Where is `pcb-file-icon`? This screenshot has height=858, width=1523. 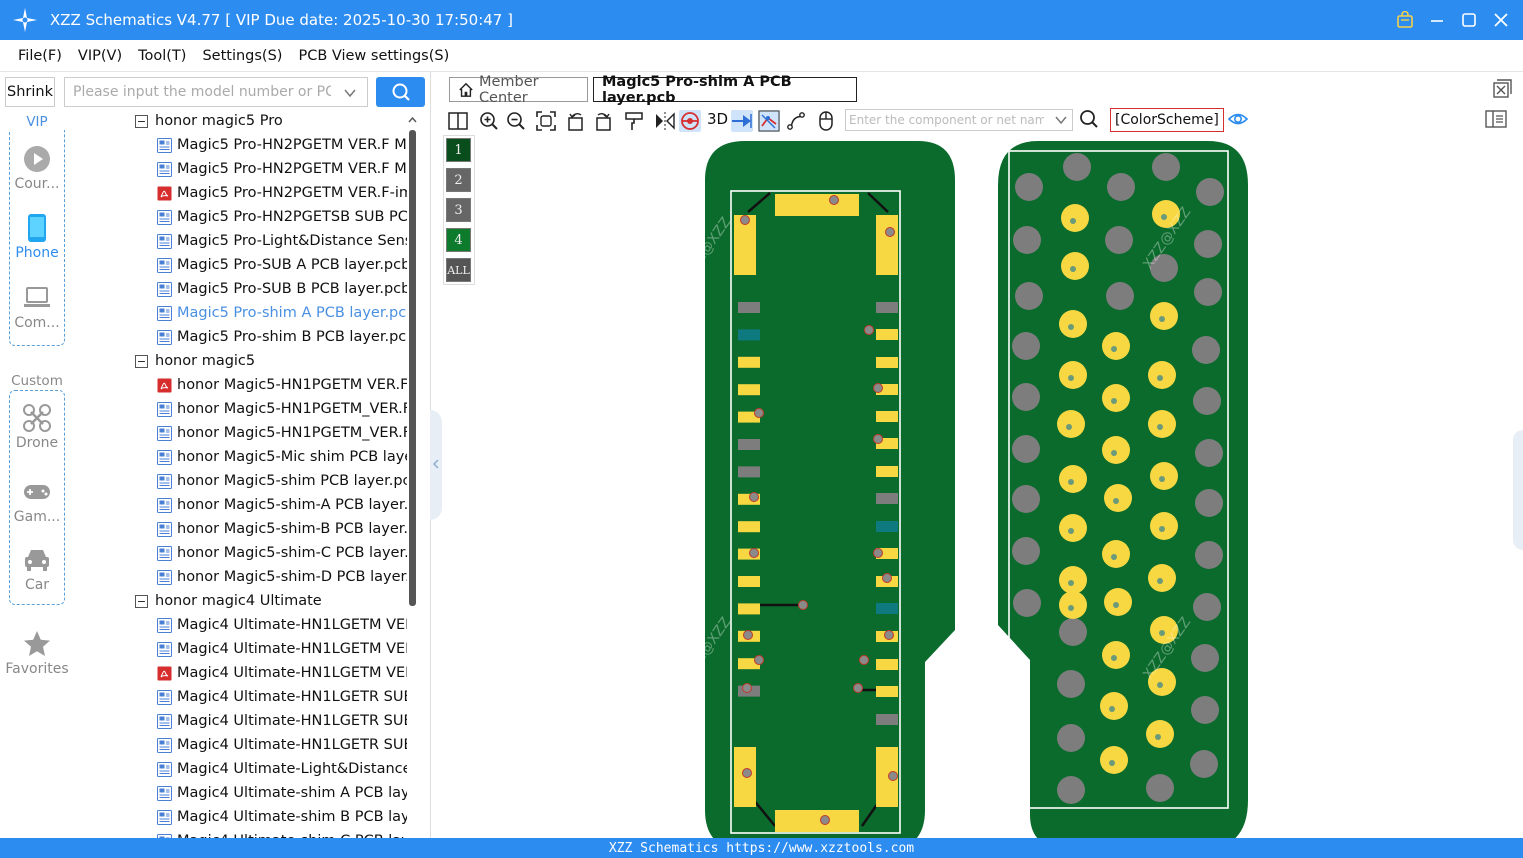
pcb-file-icon is located at coordinates (164, 745).